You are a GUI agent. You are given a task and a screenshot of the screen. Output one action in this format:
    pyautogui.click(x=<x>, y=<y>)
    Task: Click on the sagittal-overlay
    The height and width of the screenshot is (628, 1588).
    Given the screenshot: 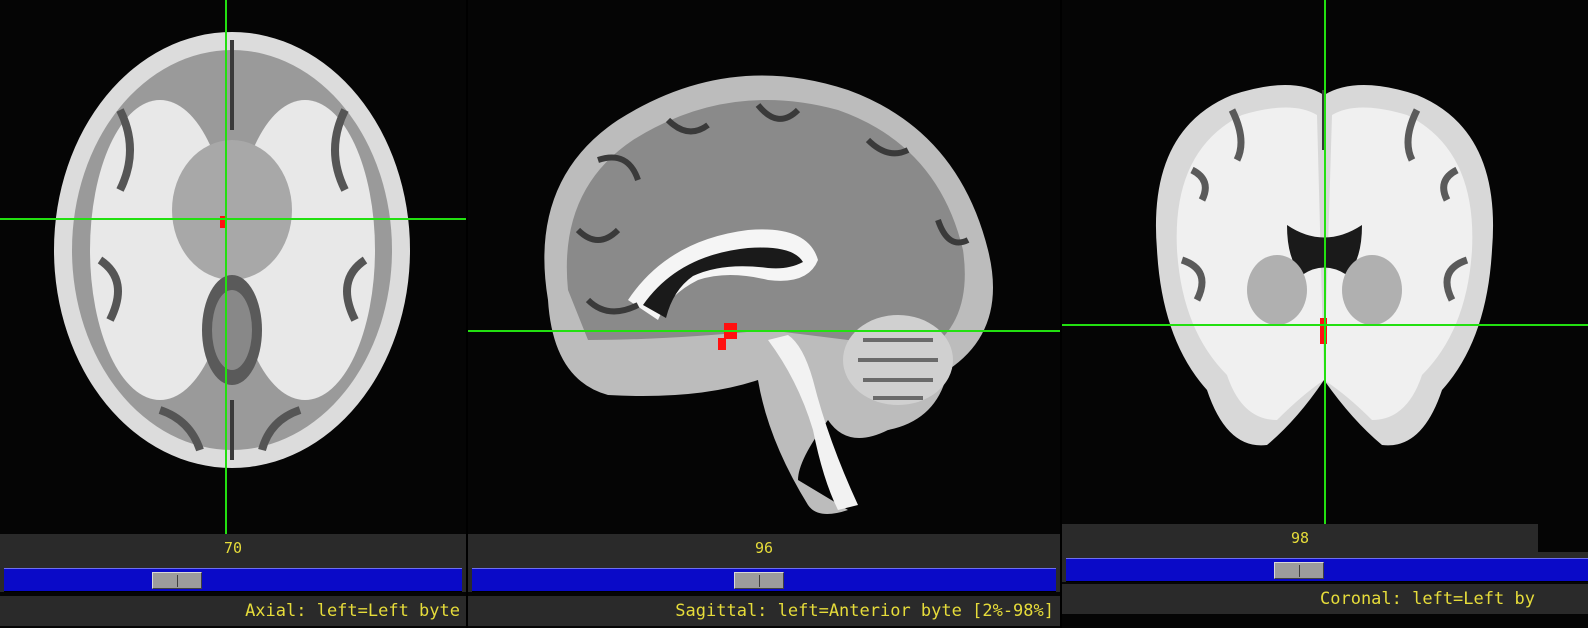 What is the action you would take?
    pyautogui.click(x=764, y=336)
    